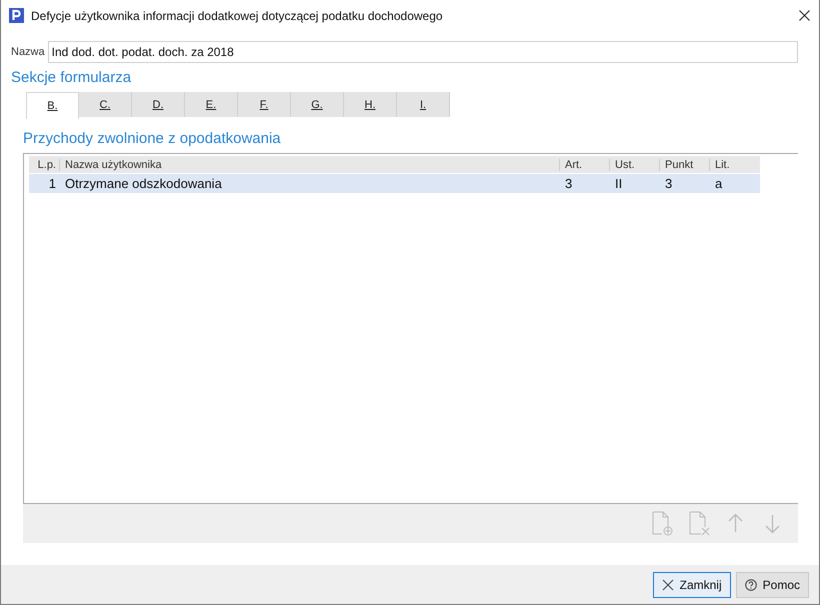  I want to click on table-cell-text: 1, so click(52, 183).